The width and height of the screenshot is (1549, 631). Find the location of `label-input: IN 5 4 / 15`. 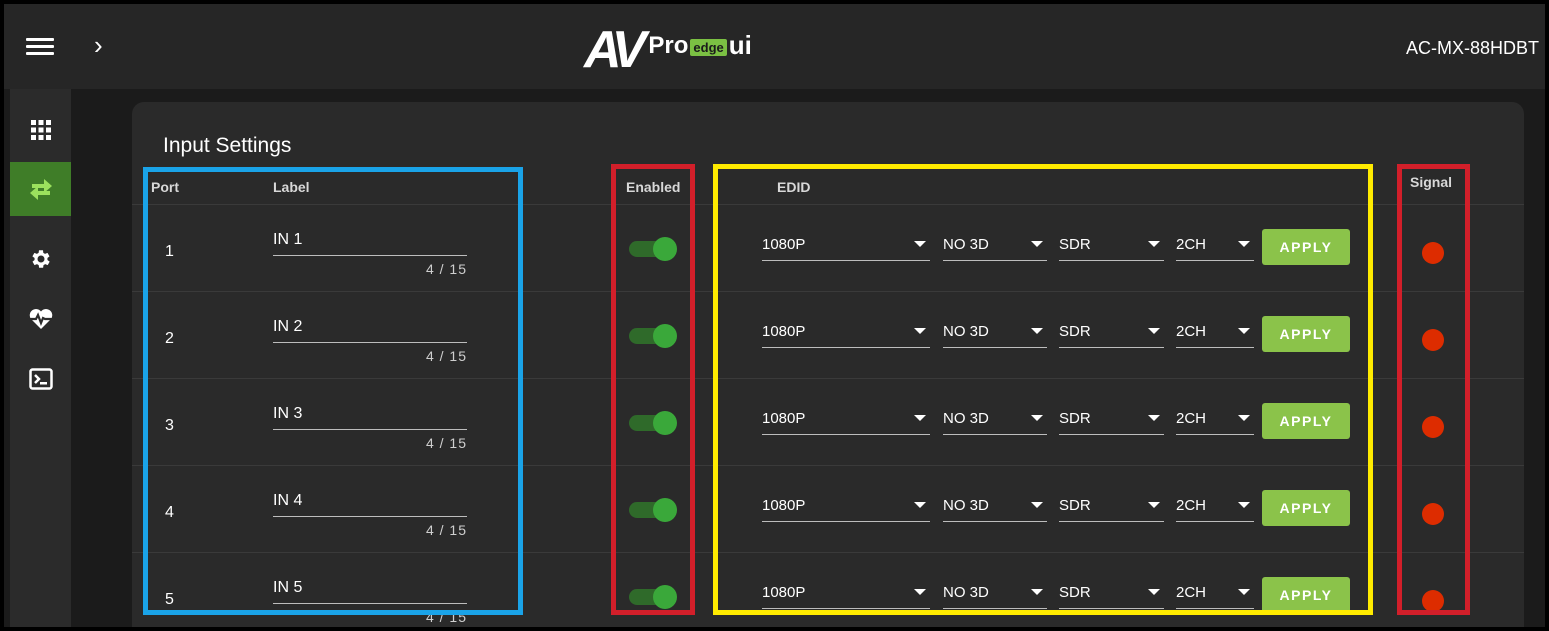

label-input: IN 5 4 / 15 is located at coordinates (370, 602).